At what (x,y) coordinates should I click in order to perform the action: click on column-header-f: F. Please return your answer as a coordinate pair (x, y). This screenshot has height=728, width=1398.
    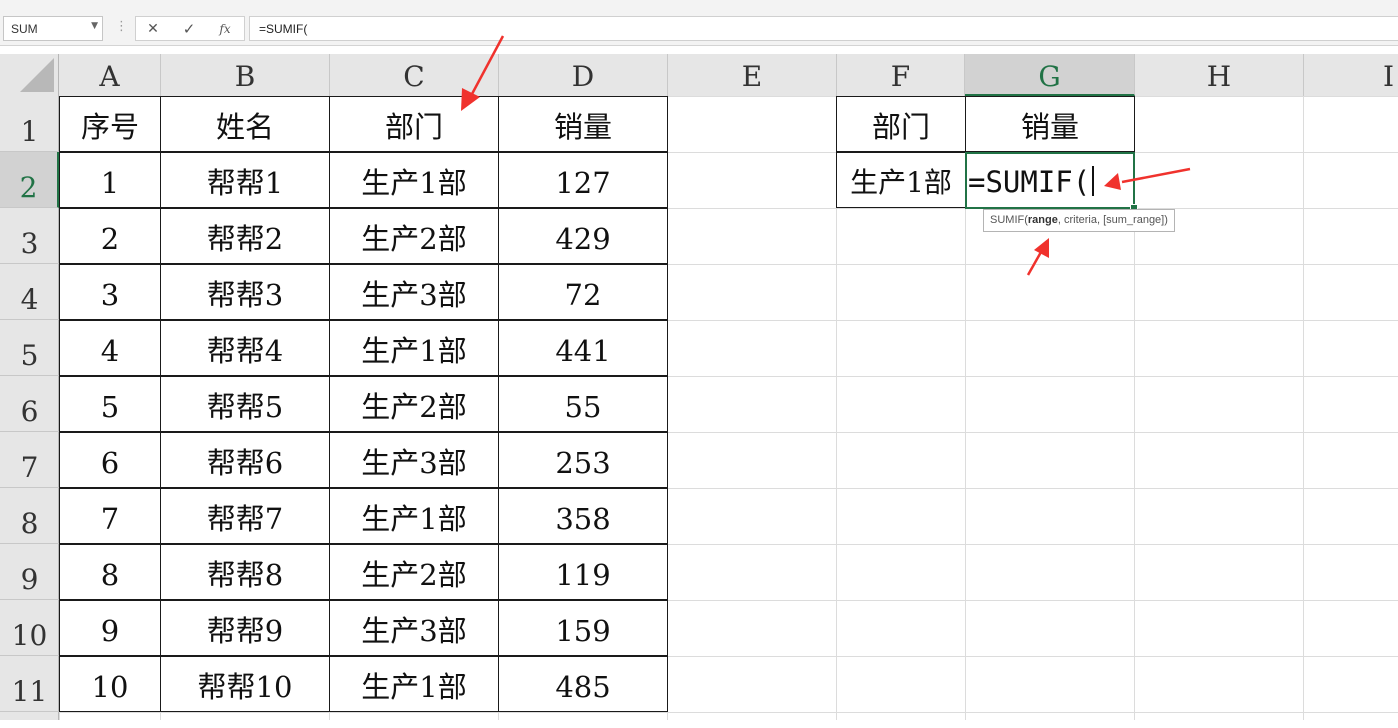
    Looking at the image, I should click on (901, 75).